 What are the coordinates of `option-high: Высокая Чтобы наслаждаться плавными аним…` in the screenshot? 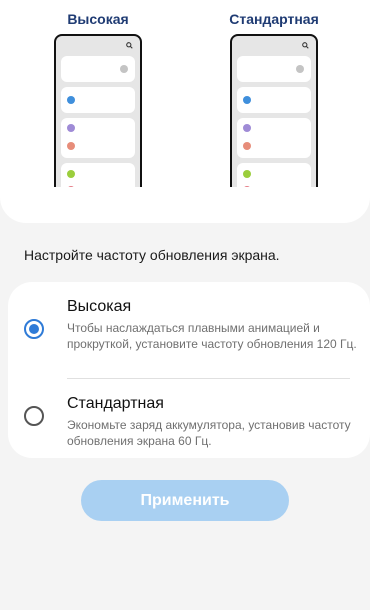 It's located at (189, 338).